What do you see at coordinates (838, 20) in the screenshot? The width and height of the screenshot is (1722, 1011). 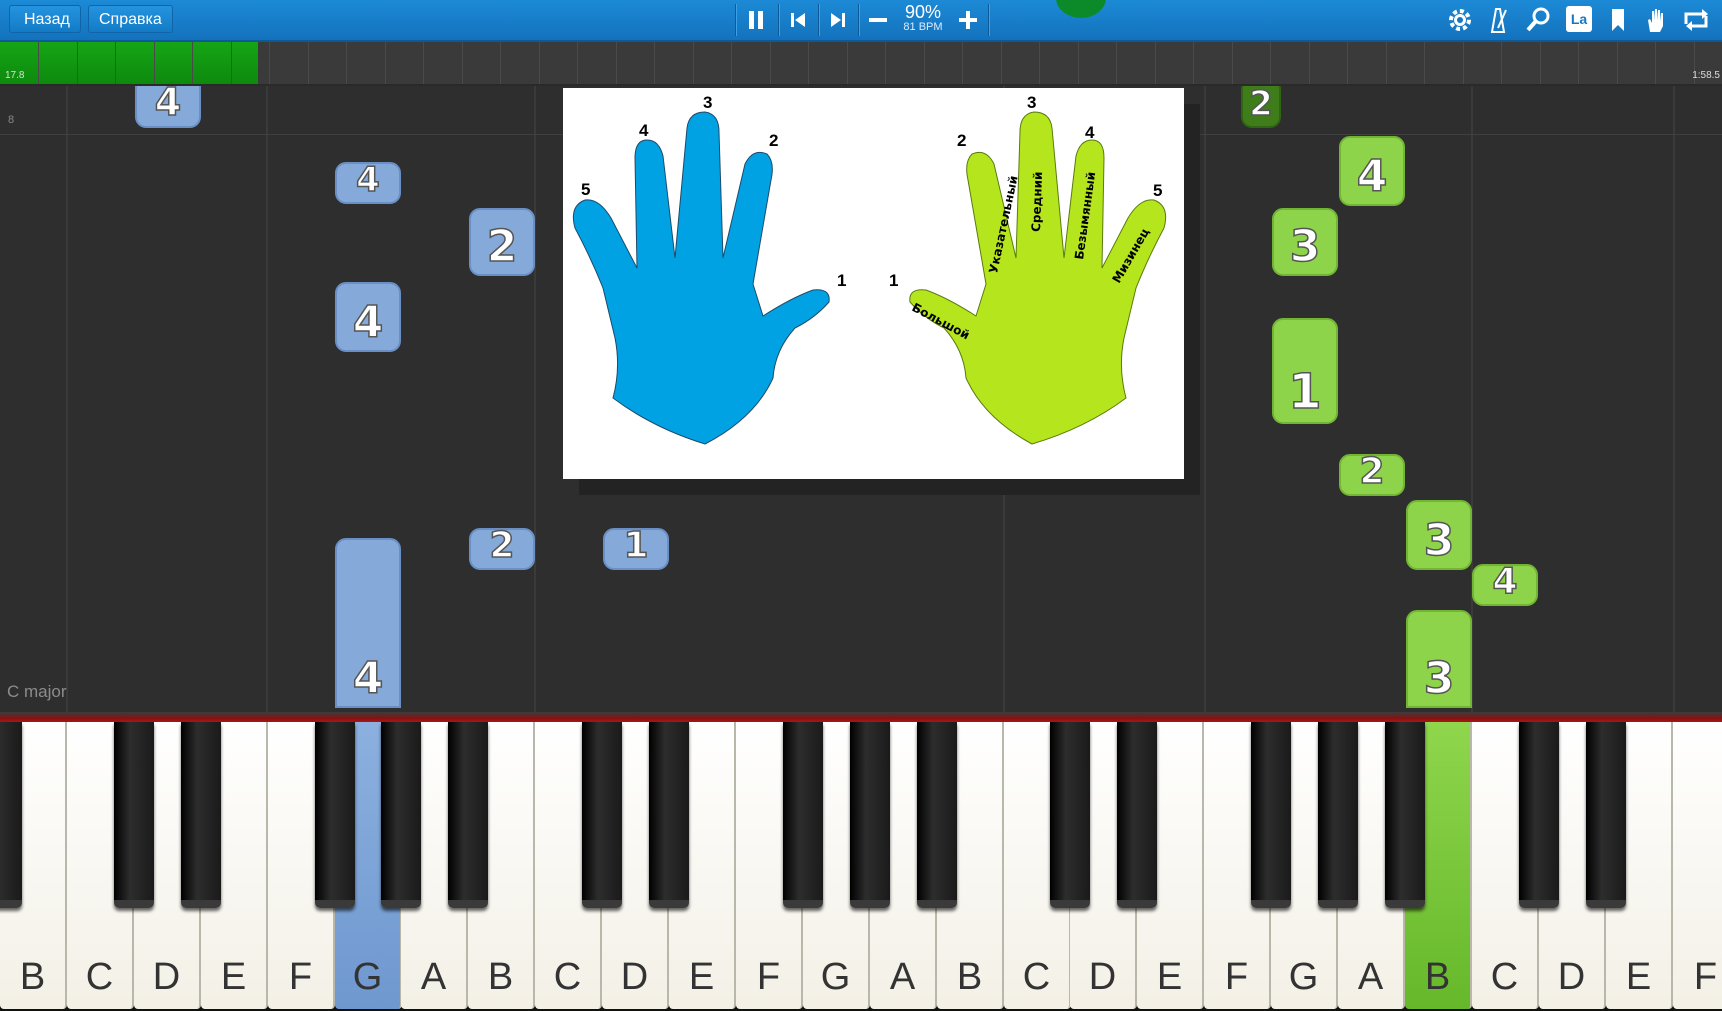 I see `skip-forward-icon` at bounding box center [838, 20].